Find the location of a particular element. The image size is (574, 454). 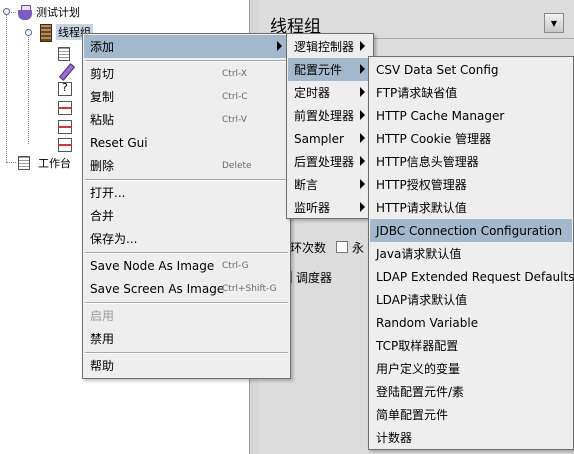

tree-toggle-plan is located at coordinates (6, 11).